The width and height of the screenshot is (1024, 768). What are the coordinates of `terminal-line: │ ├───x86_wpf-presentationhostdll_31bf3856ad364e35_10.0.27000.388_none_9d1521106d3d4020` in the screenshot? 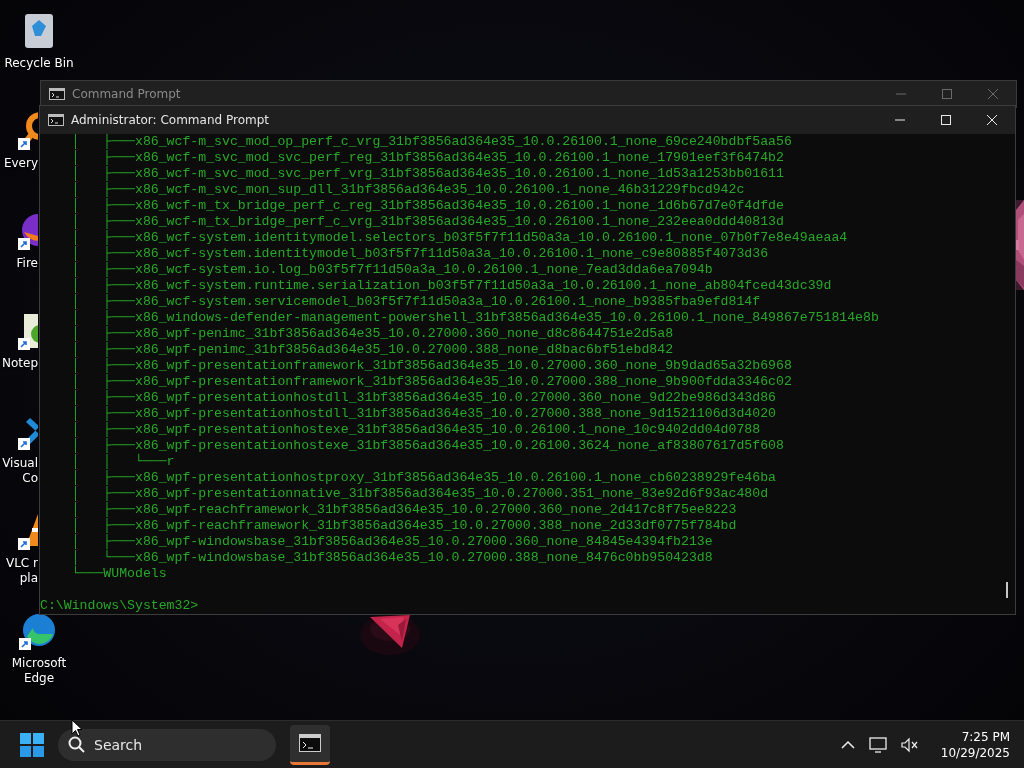 It's located at (423, 414).